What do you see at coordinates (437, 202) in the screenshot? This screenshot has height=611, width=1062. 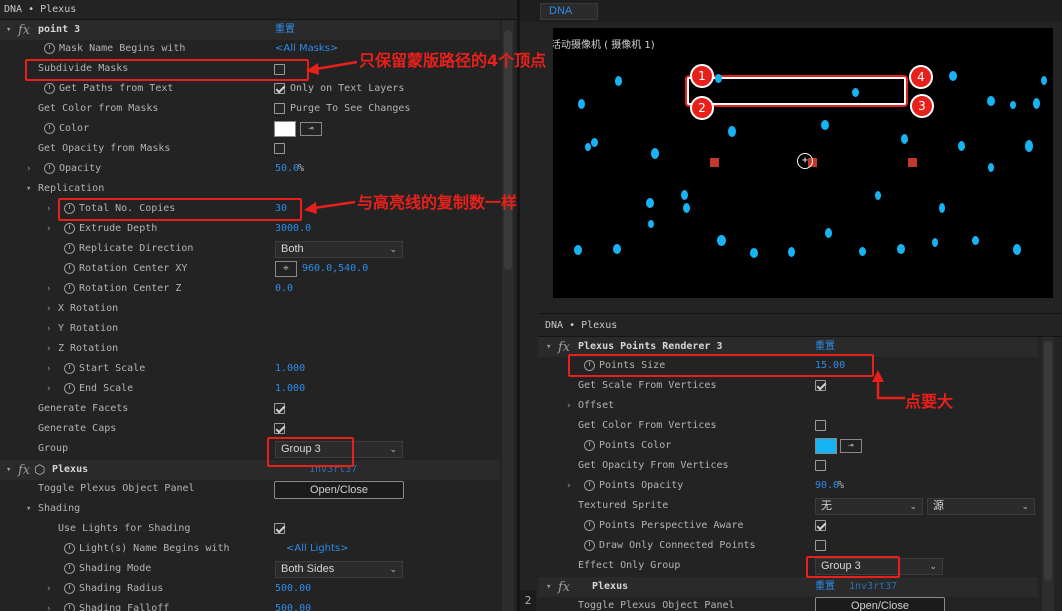 I see `annotation-copies: 与高亮线的复制数一样` at bounding box center [437, 202].